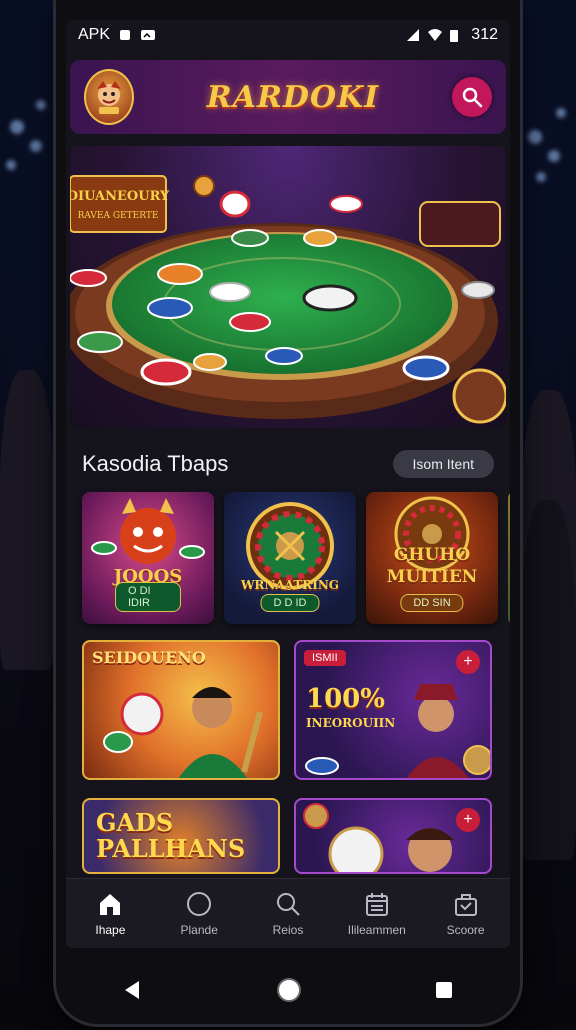 Image resolution: width=576 pixels, height=1030 pixels. Describe the element at coordinates (199, 904) in the screenshot. I see `circle-icon` at that location.